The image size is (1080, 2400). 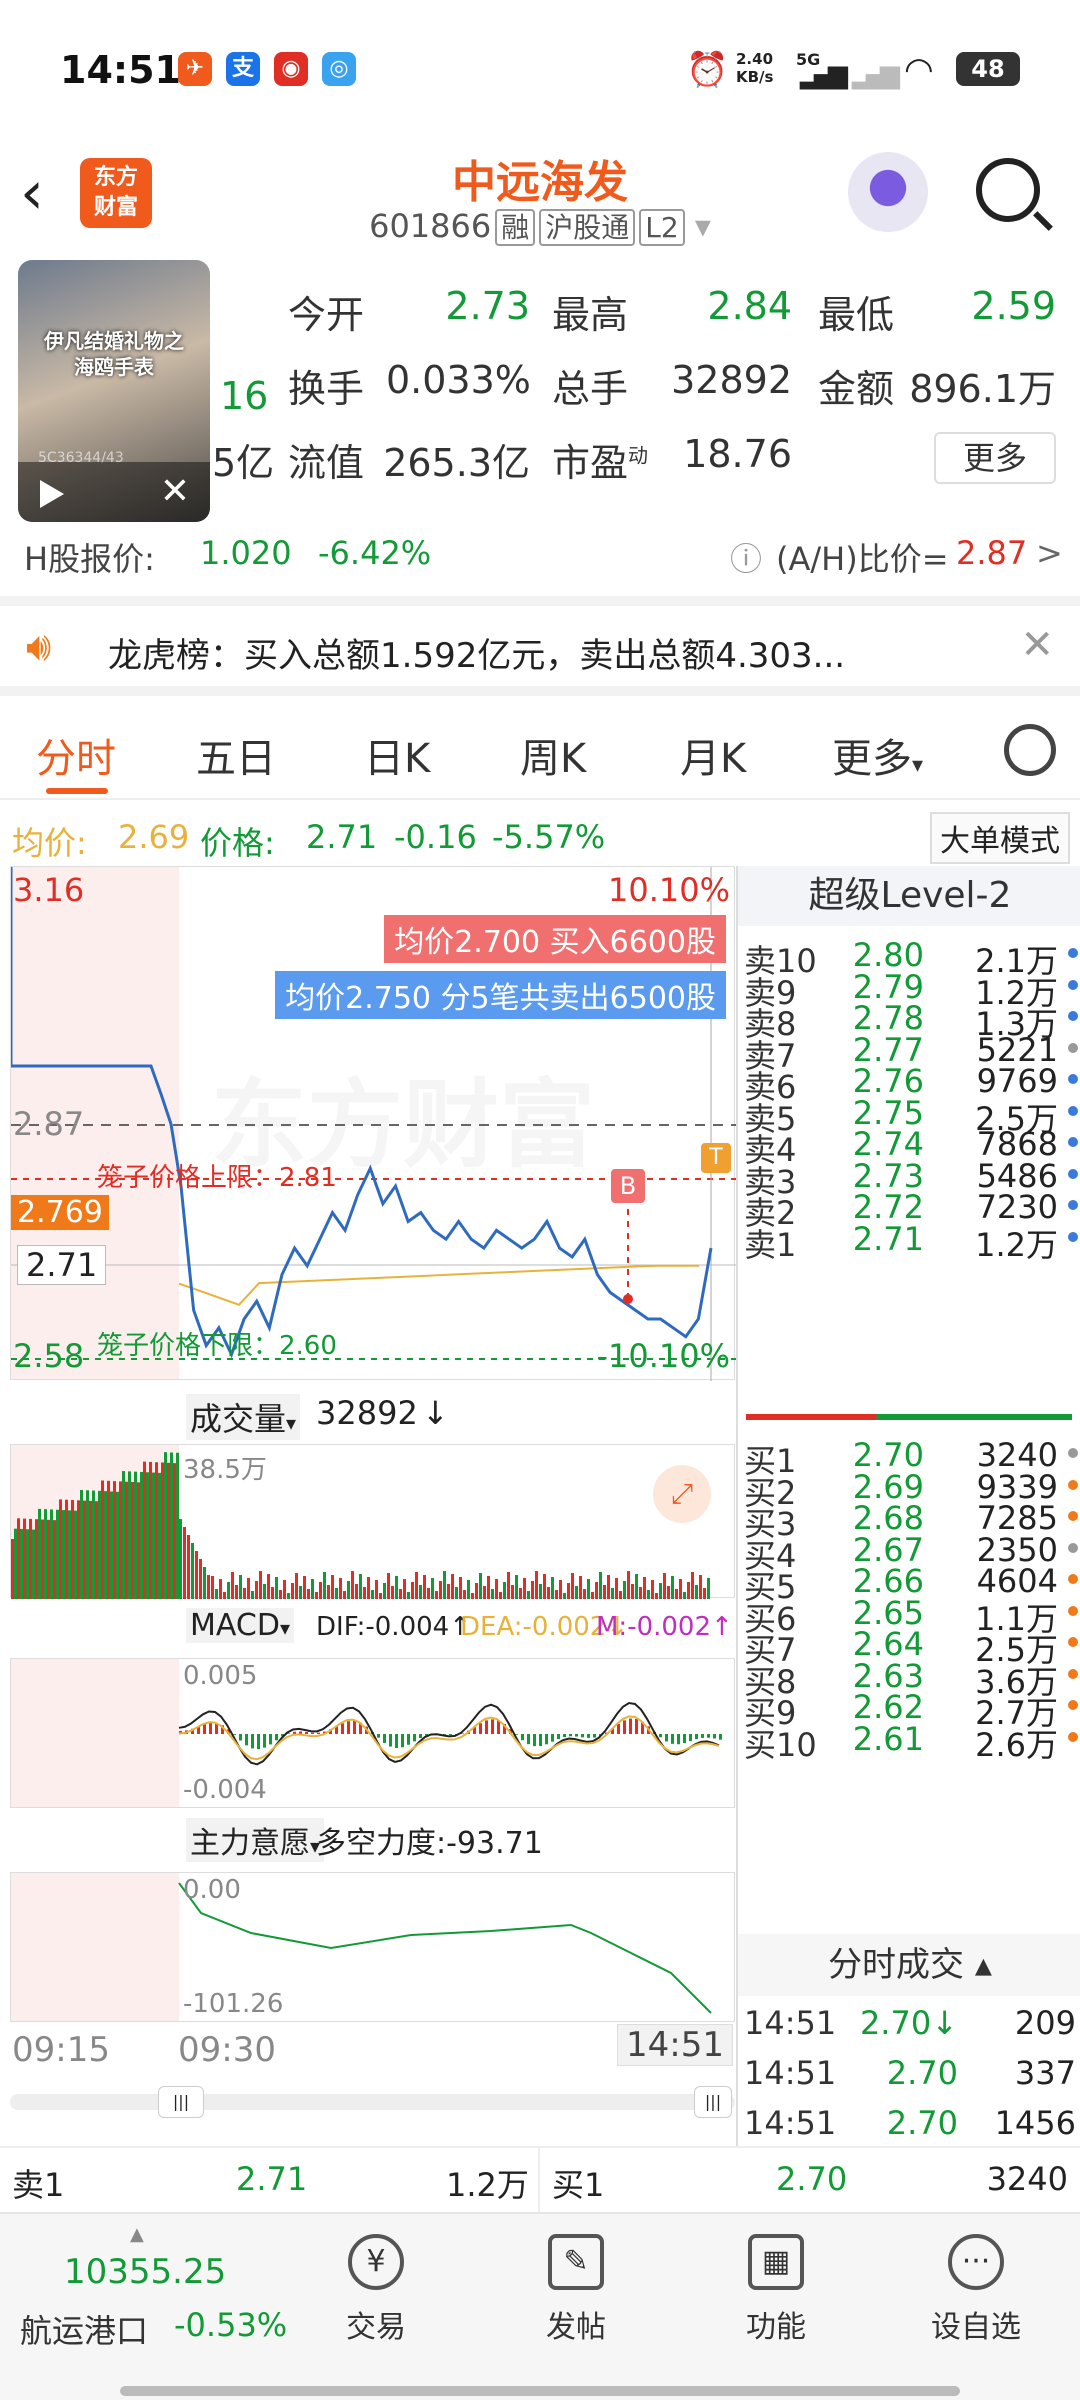 What do you see at coordinates (716, 1158) in the screenshot?
I see `trade-marker-icon: T` at bounding box center [716, 1158].